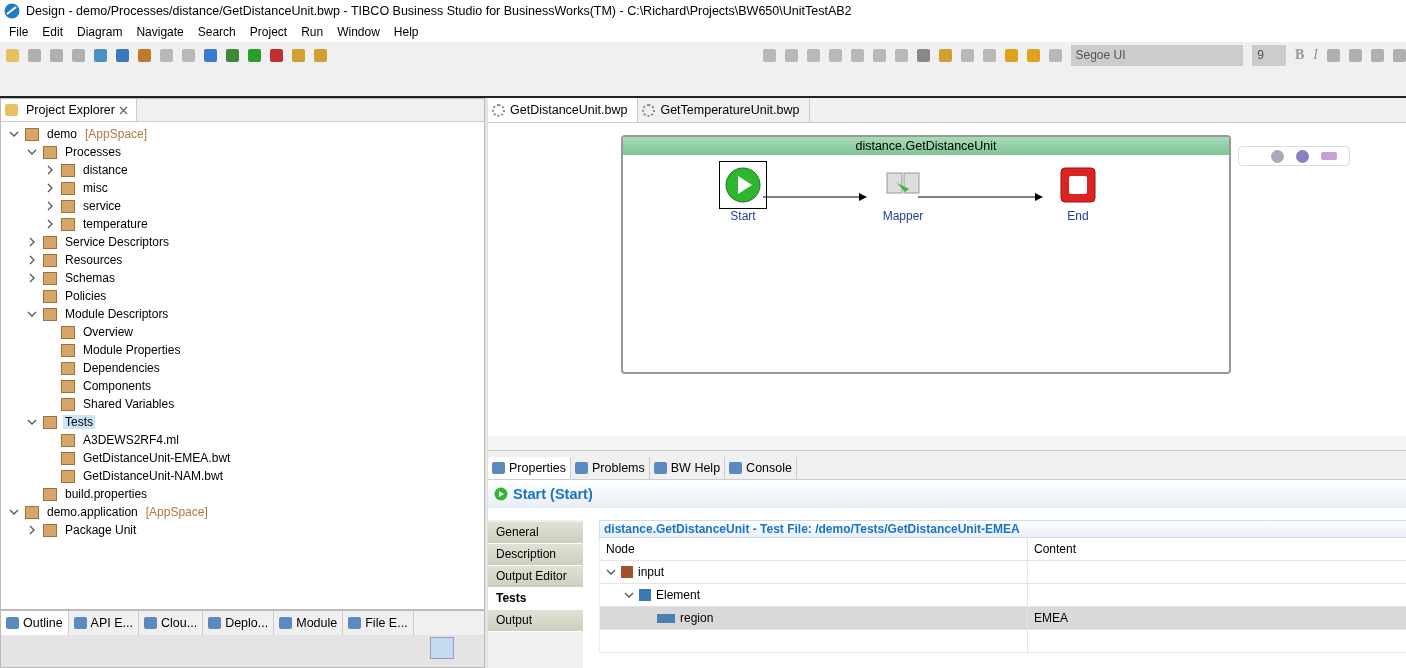 The height and width of the screenshot is (668, 1406). I want to click on tree-item: GetDistanceUnit-EMEA.bwt, so click(157, 458).